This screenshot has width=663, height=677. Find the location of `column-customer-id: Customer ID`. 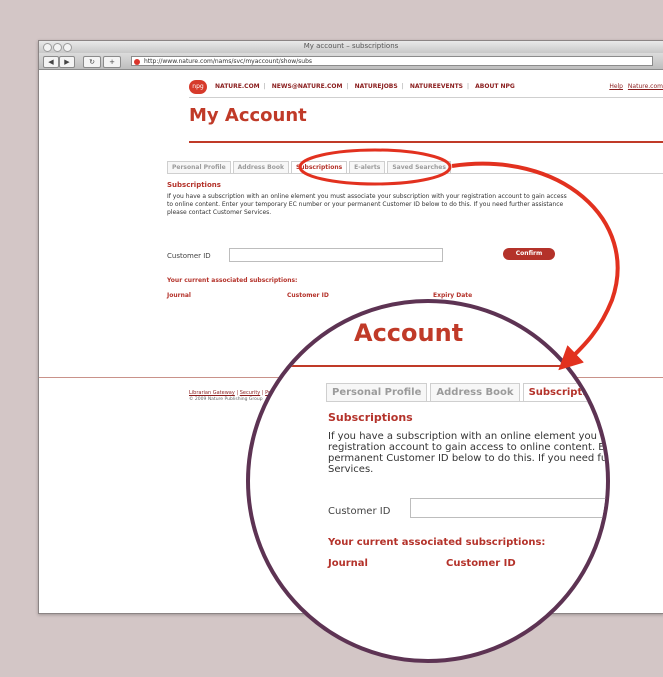

column-customer-id: Customer ID is located at coordinates (308, 295).